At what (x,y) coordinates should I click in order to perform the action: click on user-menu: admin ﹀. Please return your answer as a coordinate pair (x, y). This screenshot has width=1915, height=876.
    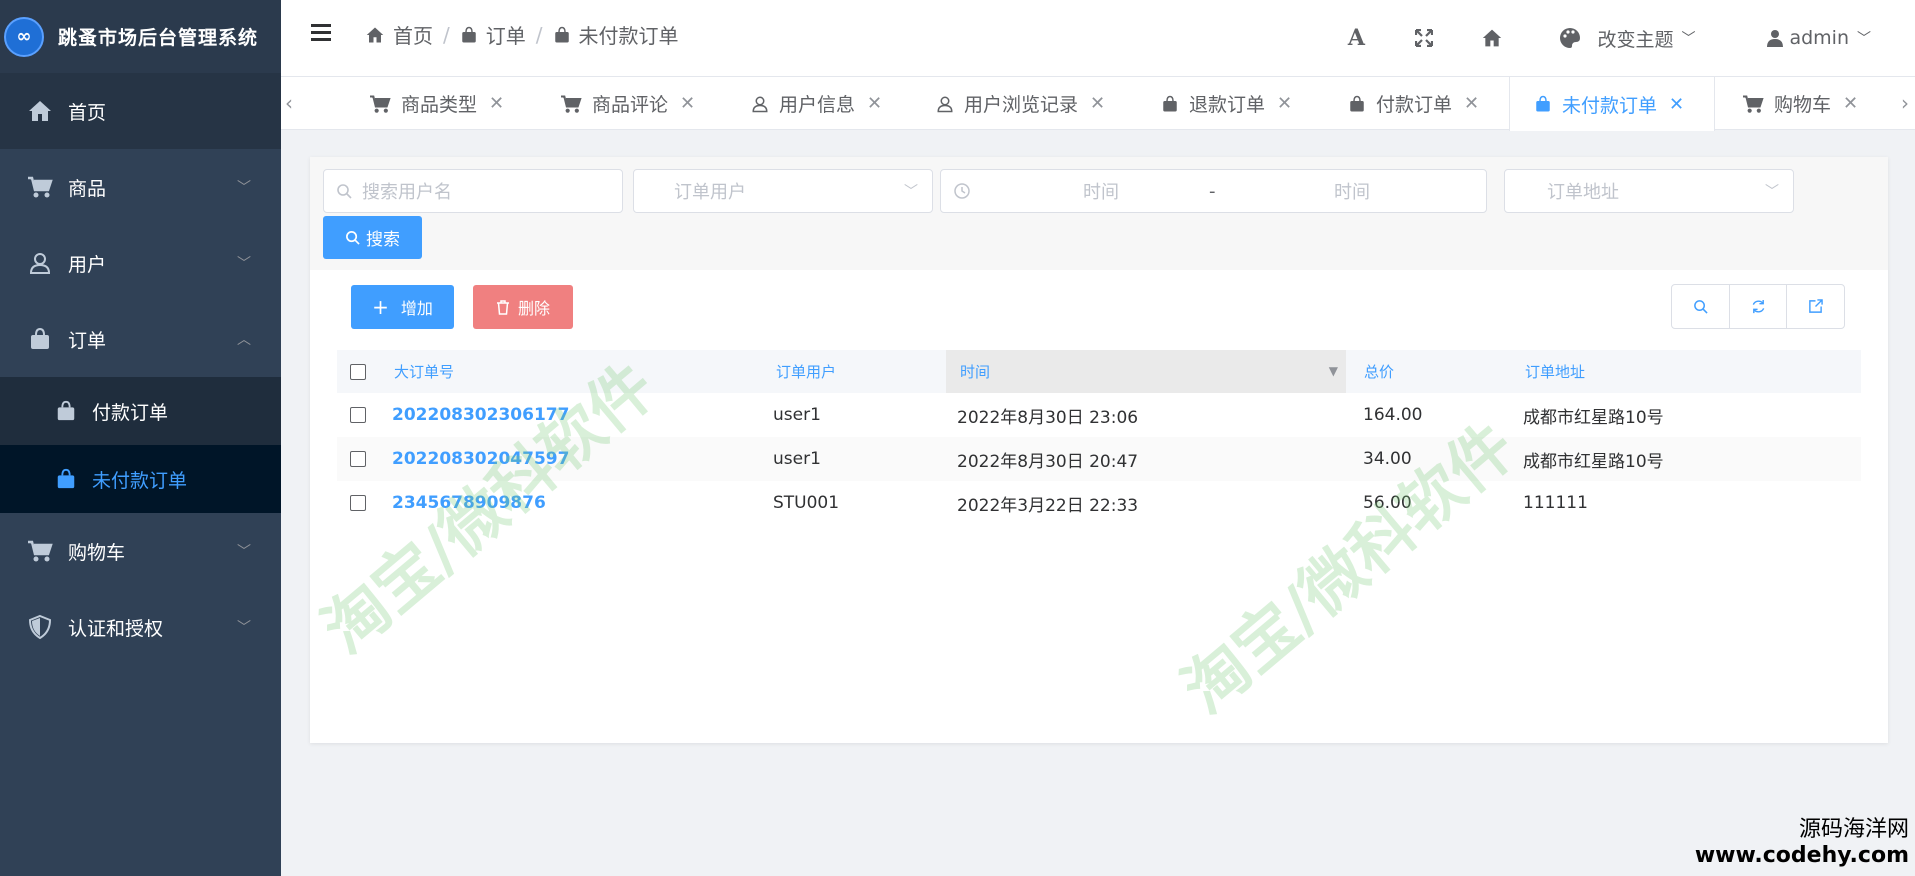
    Looking at the image, I should click on (1819, 38).